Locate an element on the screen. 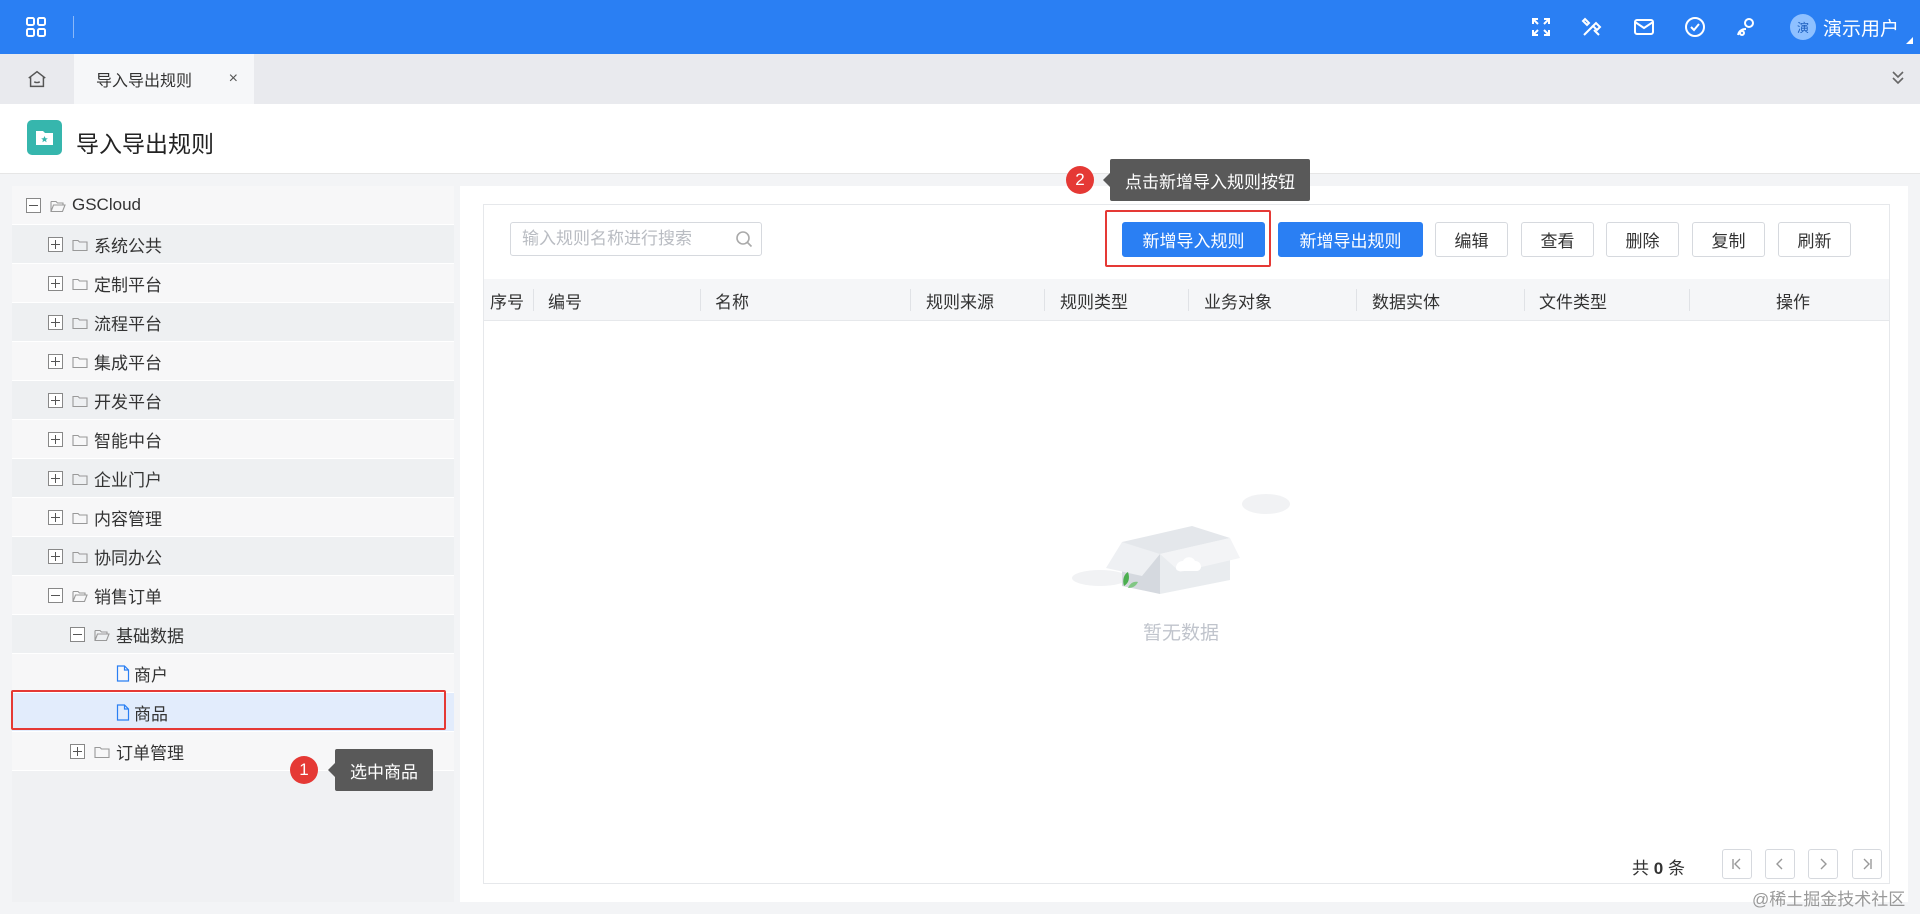 This screenshot has height=914, width=1920. user-menu: 演 演示用户 is located at coordinates (1852, 28).